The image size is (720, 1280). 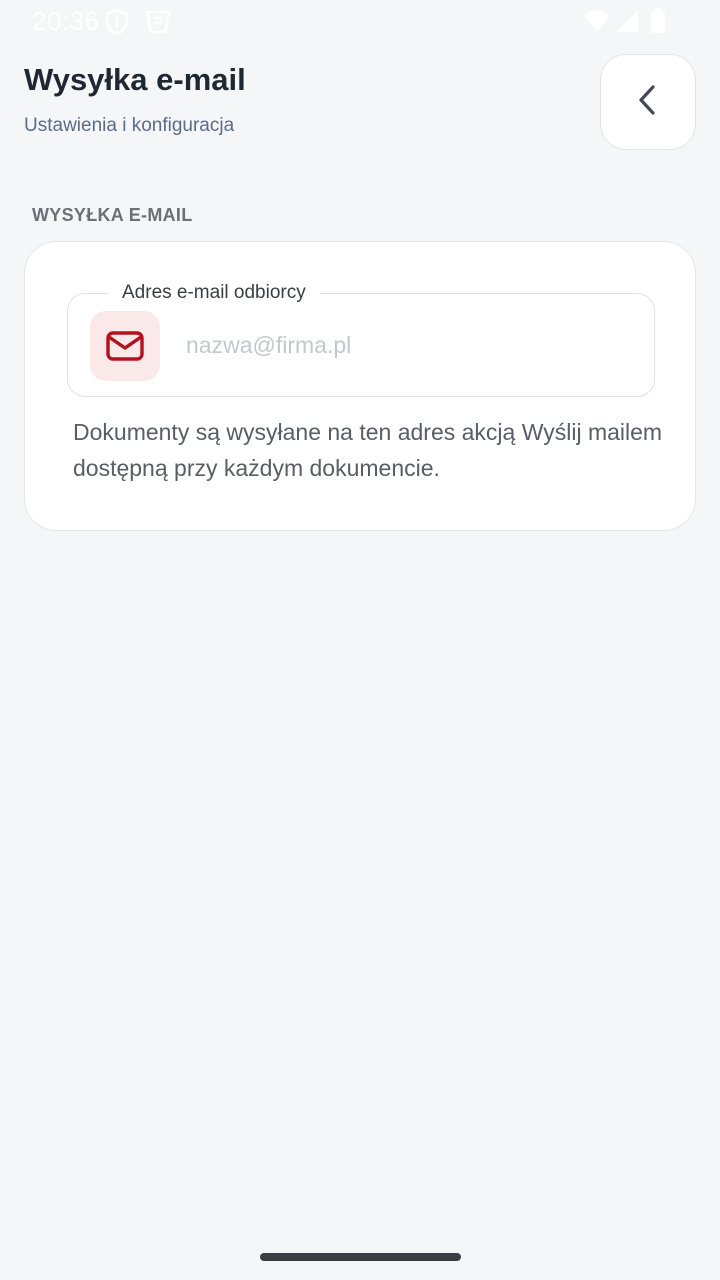 What do you see at coordinates (360, 22) in the screenshot?
I see `status-bar: 20:36` at bounding box center [360, 22].